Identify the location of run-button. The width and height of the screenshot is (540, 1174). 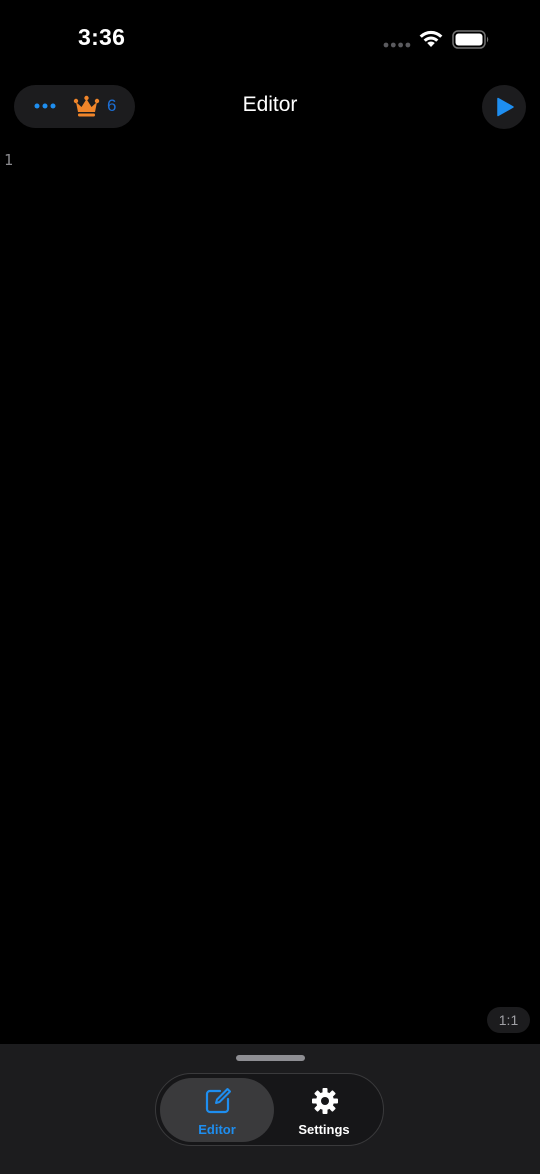
(504, 107).